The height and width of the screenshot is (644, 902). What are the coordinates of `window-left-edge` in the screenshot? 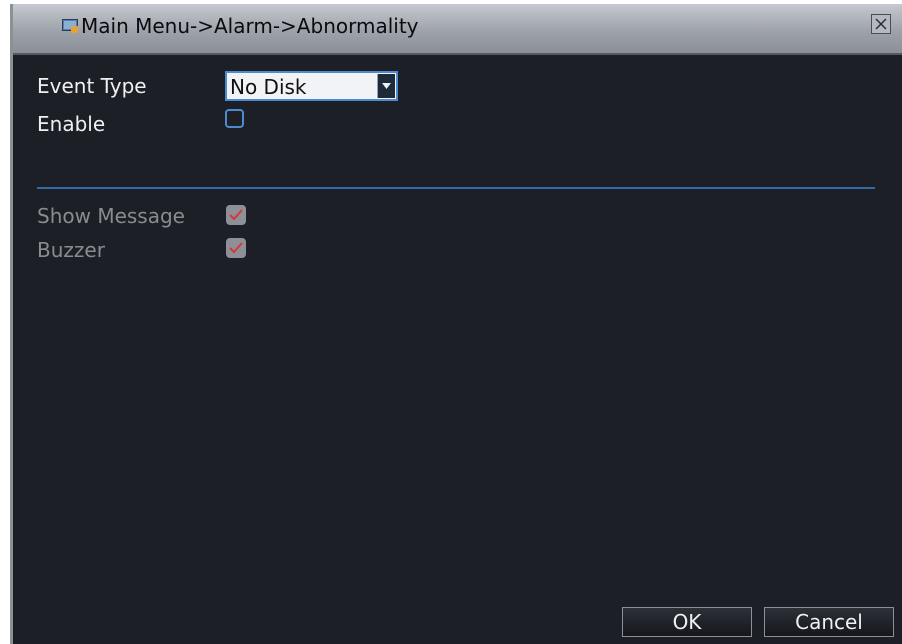 It's located at (11, 324).